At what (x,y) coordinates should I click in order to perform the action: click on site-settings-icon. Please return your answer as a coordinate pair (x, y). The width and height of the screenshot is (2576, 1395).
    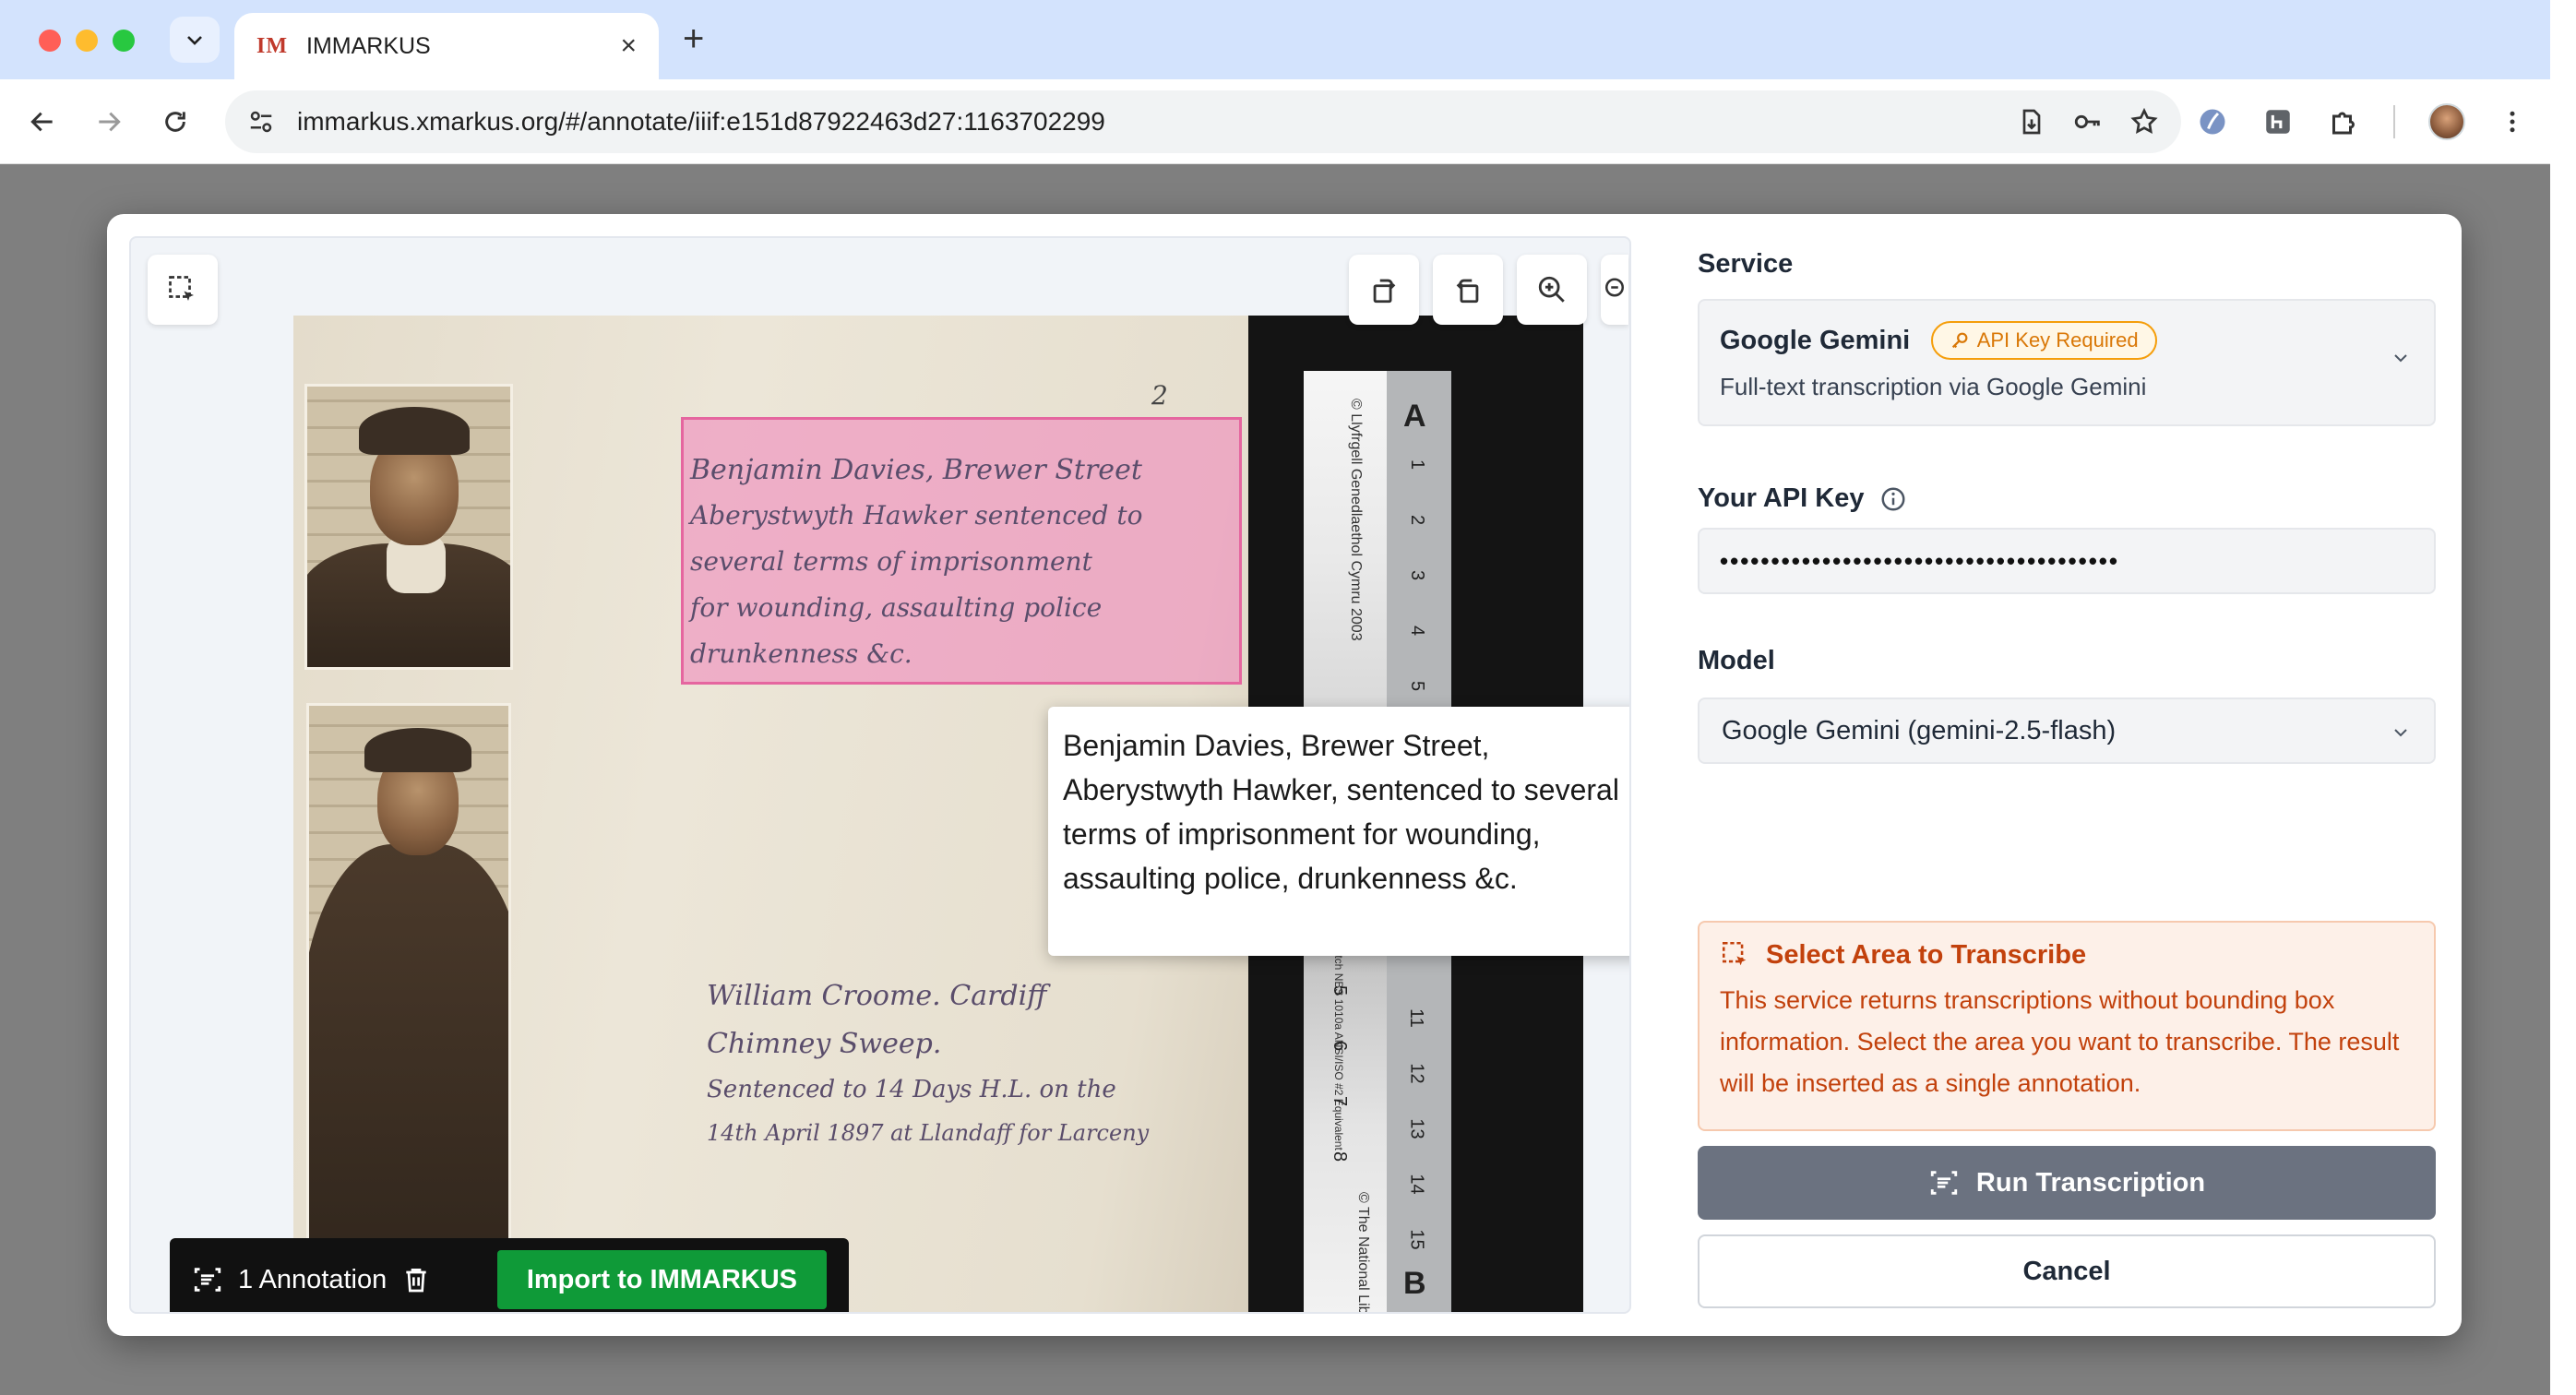
    Looking at the image, I should click on (261, 122).